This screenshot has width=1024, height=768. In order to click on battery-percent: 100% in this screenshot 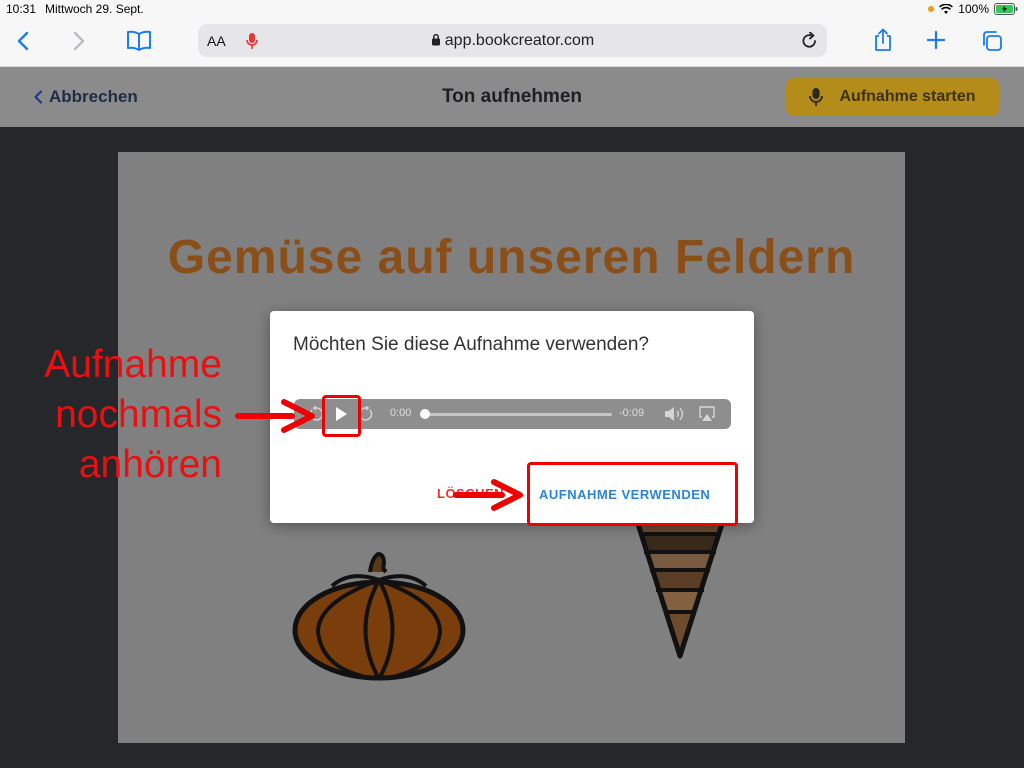, I will do `click(973, 9)`.